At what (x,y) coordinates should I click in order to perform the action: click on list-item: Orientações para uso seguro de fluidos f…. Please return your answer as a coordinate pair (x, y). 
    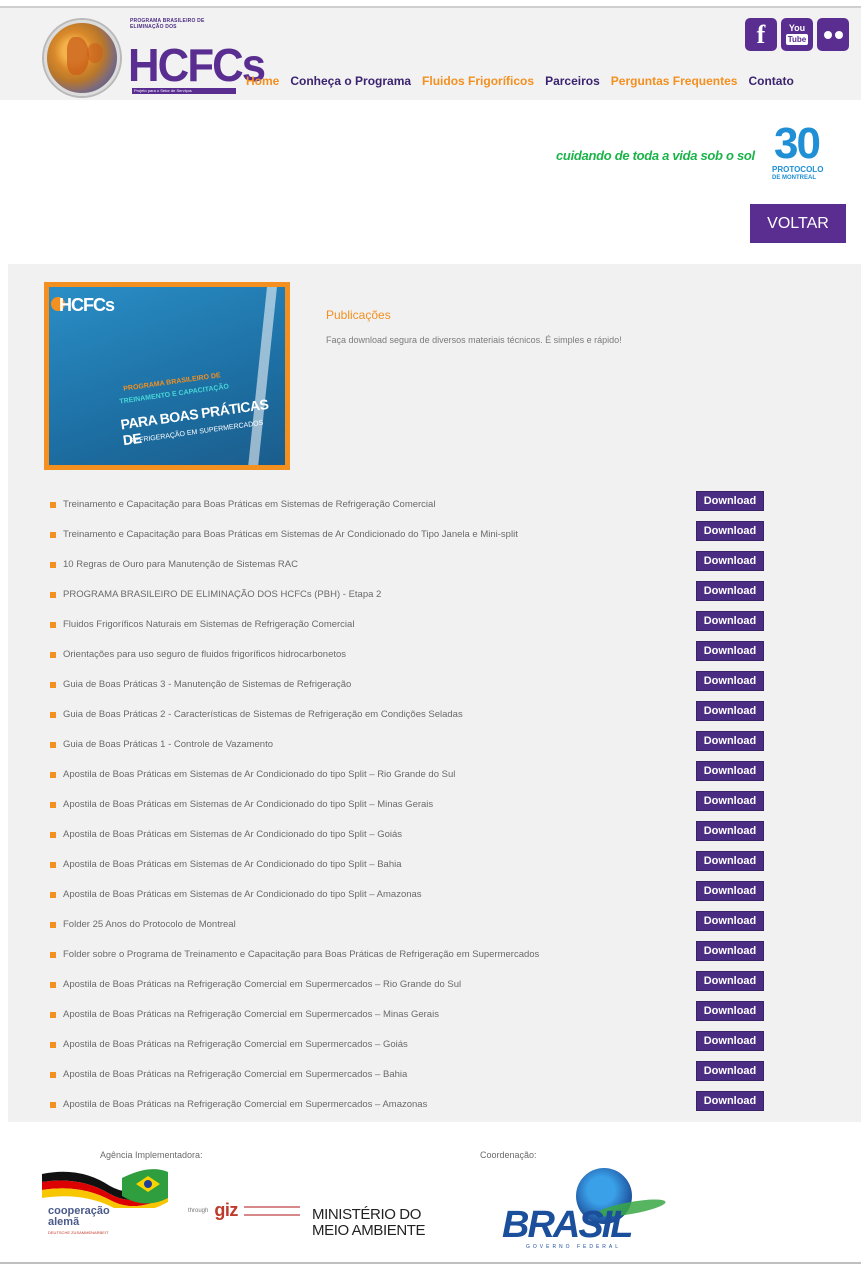
    Looking at the image, I should click on (434, 655).